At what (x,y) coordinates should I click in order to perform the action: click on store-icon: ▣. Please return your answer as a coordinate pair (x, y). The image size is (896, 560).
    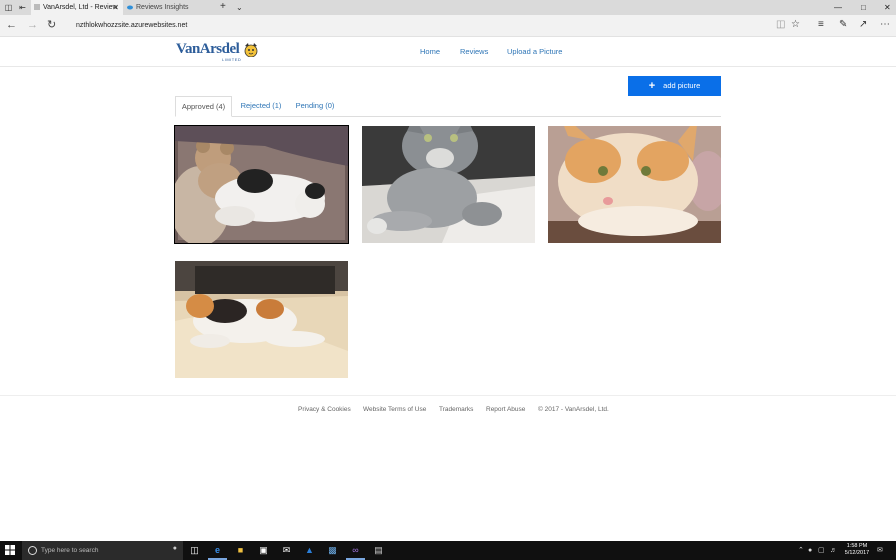
    Looking at the image, I should click on (263, 550).